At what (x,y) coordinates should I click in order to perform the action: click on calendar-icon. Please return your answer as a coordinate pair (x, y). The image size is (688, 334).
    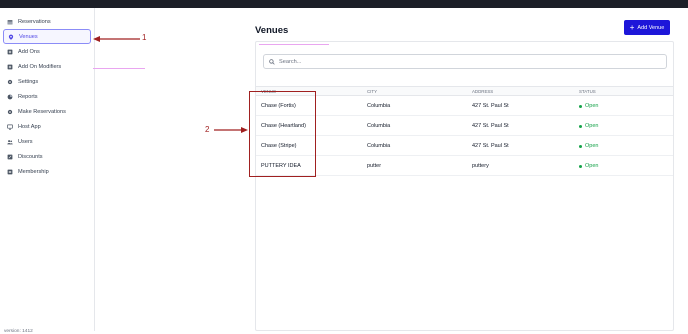
    Looking at the image, I should click on (10, 22).